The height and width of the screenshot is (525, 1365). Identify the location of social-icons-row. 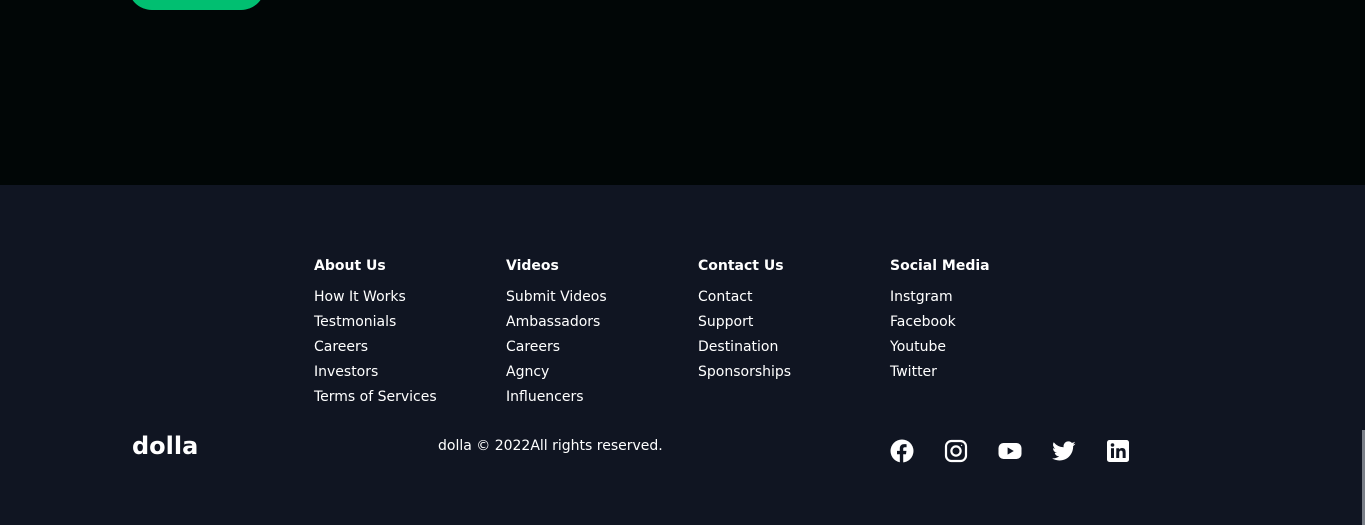
(1010, 451).